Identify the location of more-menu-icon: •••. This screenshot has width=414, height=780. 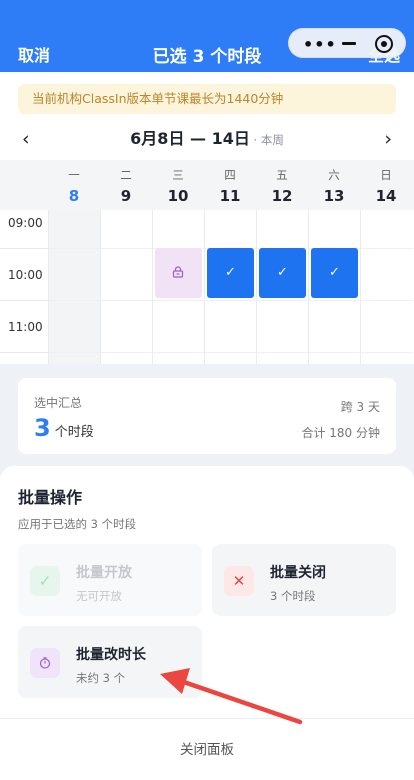
(320, 44).